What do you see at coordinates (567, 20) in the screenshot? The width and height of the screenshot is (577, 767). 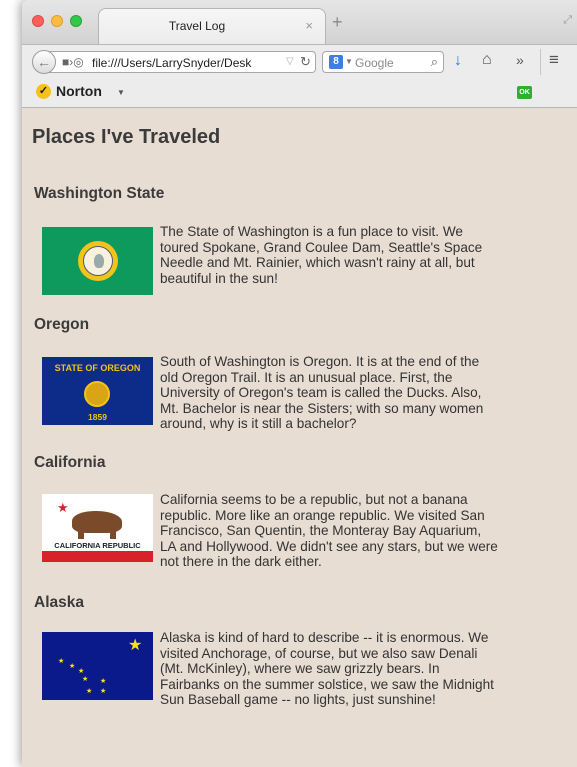 I see `fullscreen-icon: ⤢` at bounding box center [567, 20].